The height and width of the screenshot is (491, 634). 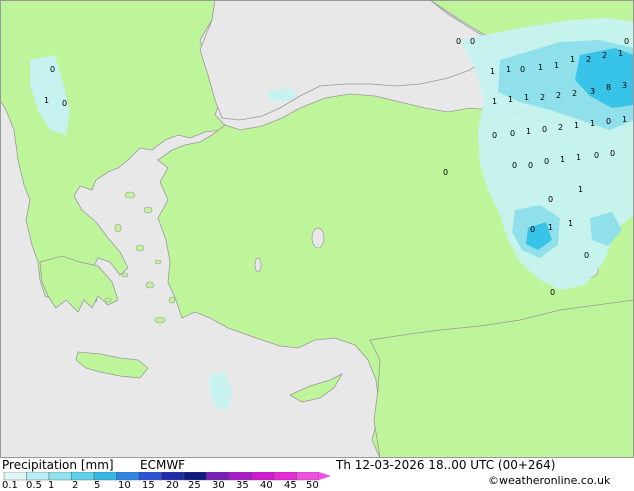 What do you see at coordinates (312, 485) in the screenshot?
I see `legend-tick-label: 50` at bounding box center [312, 485].